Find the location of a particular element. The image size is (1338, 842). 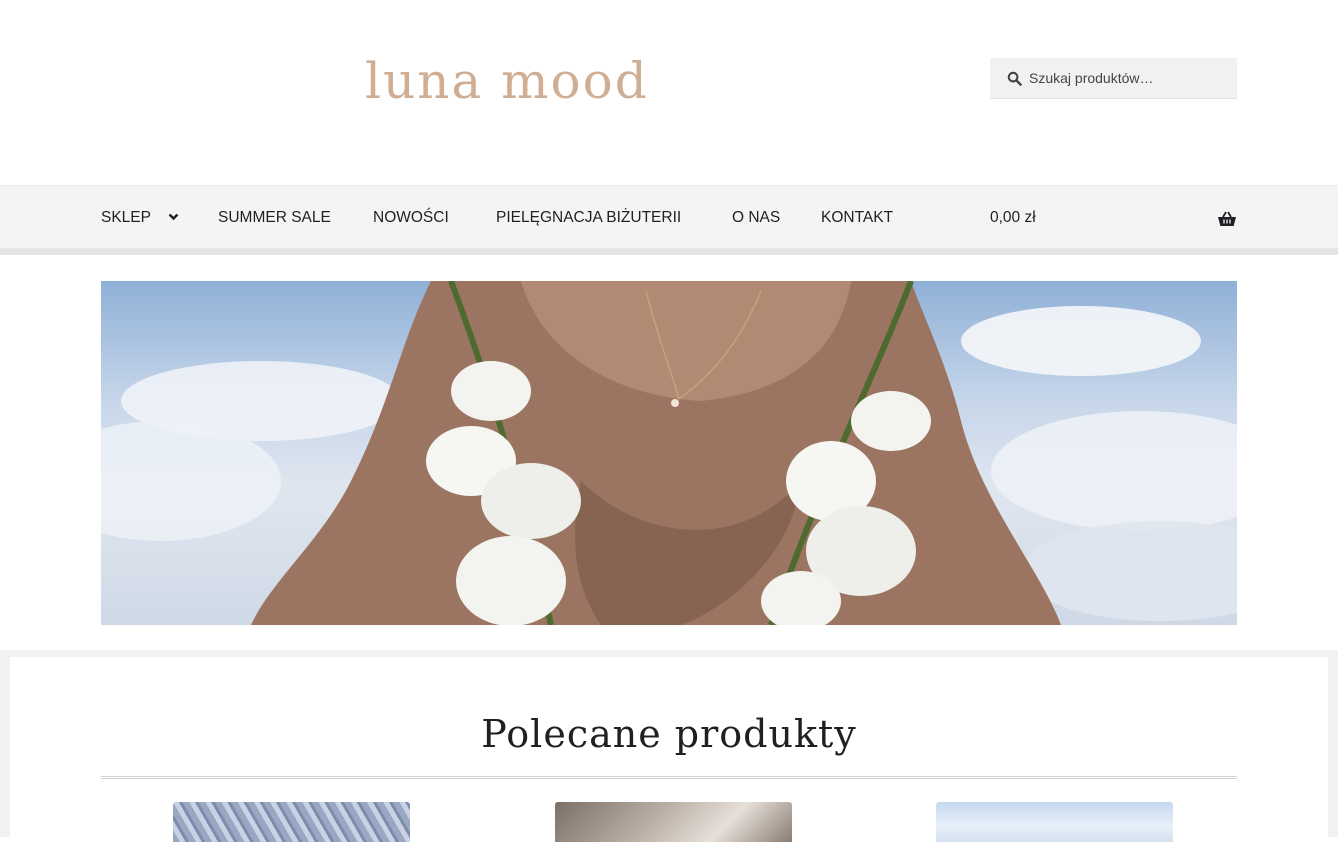

nav-item-pielegnacja-bizuterii: PIELĘGNACJA BIŻUTERII is located at coordinates (588, 218).